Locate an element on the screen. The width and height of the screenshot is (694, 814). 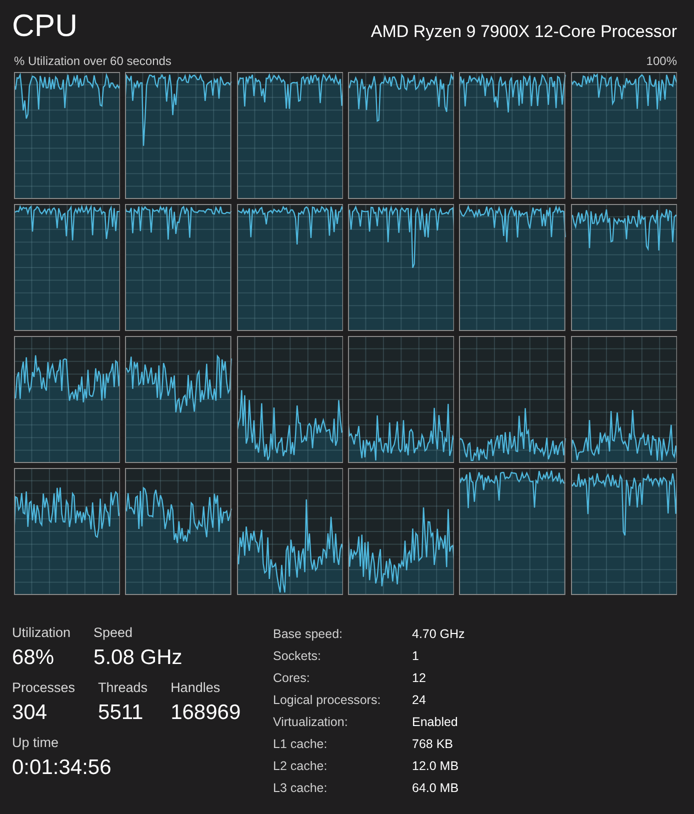
stat-value: 304 is located at coordinates (30, 713).